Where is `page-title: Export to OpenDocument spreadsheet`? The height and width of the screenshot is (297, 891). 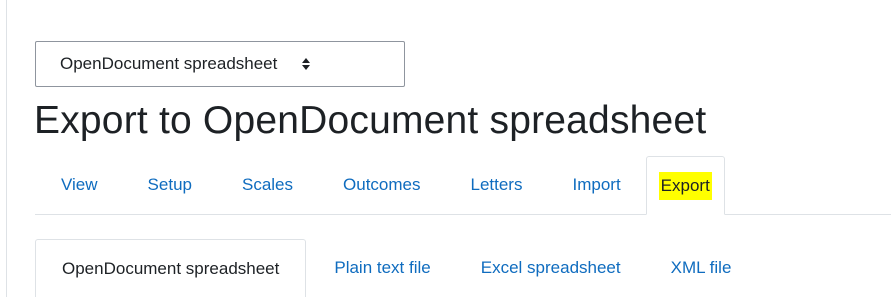 page-title: Export to OpenDocument spreadsheet is located at coordinates (370, 120).